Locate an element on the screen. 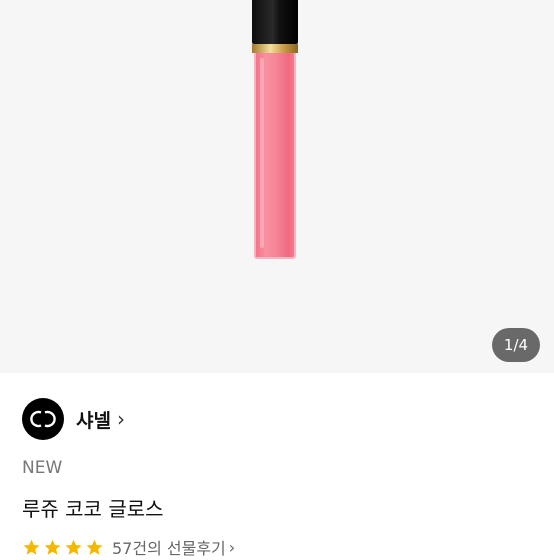 This screenshot has width=554, height=560. brand-name: 샤넬 is located at coordinates (93, 420).